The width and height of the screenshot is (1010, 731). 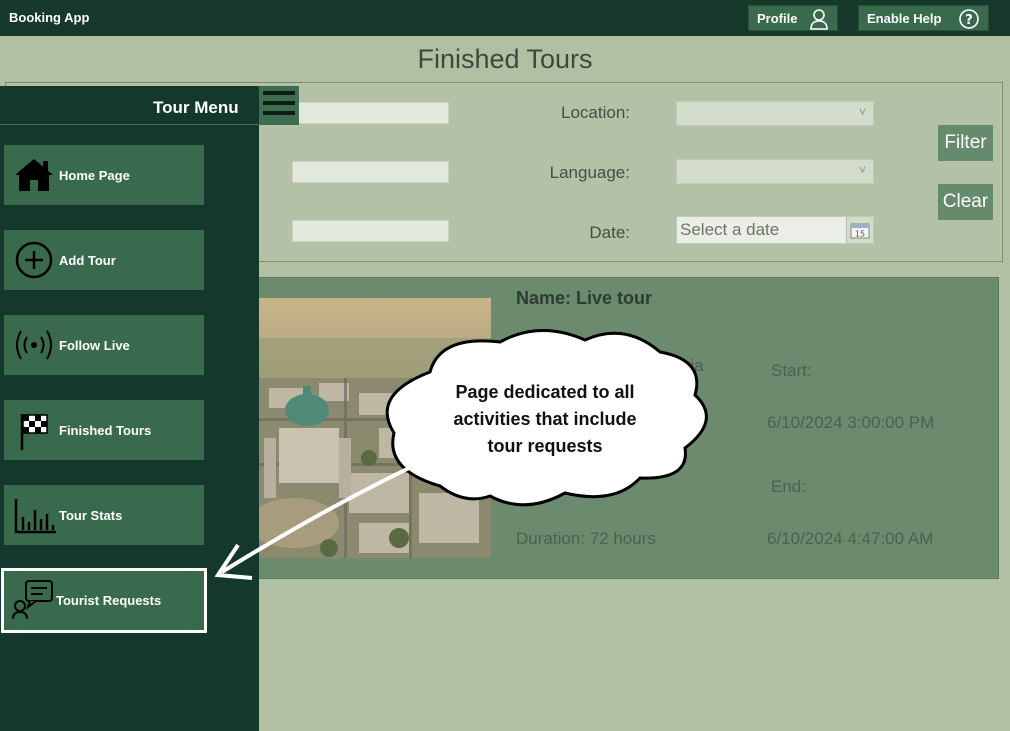 I want to click on sidebar-item-label: Tourist Requests, so click(x=109, y=600).